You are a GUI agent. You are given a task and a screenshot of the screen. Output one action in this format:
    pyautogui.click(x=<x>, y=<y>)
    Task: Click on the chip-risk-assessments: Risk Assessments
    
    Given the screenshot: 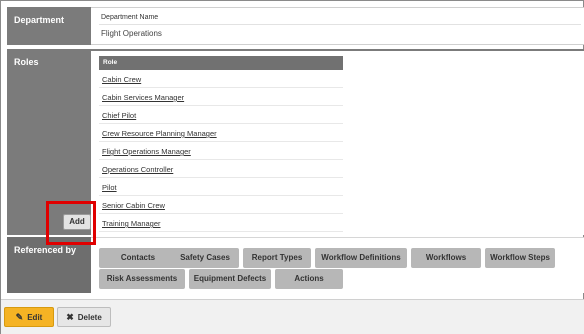 What is the action you would take?
    pyautogui.click(x=142, y=279)
    